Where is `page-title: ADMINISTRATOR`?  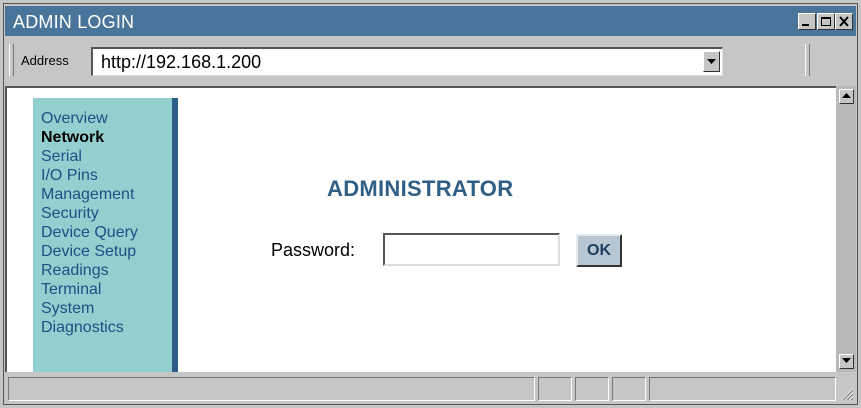 page-title: ADMINISTRATOR is located at coordinates (420, 188).